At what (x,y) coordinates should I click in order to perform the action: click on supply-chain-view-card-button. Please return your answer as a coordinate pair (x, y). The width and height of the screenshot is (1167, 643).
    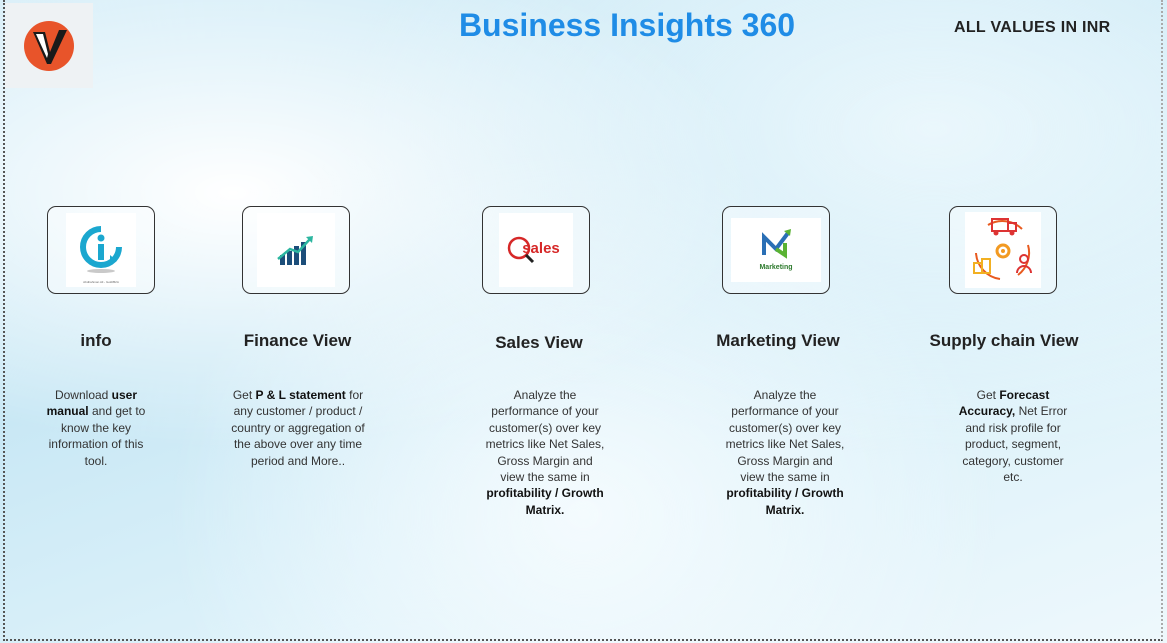
    Looking at the image, I should click on (1003, 250).